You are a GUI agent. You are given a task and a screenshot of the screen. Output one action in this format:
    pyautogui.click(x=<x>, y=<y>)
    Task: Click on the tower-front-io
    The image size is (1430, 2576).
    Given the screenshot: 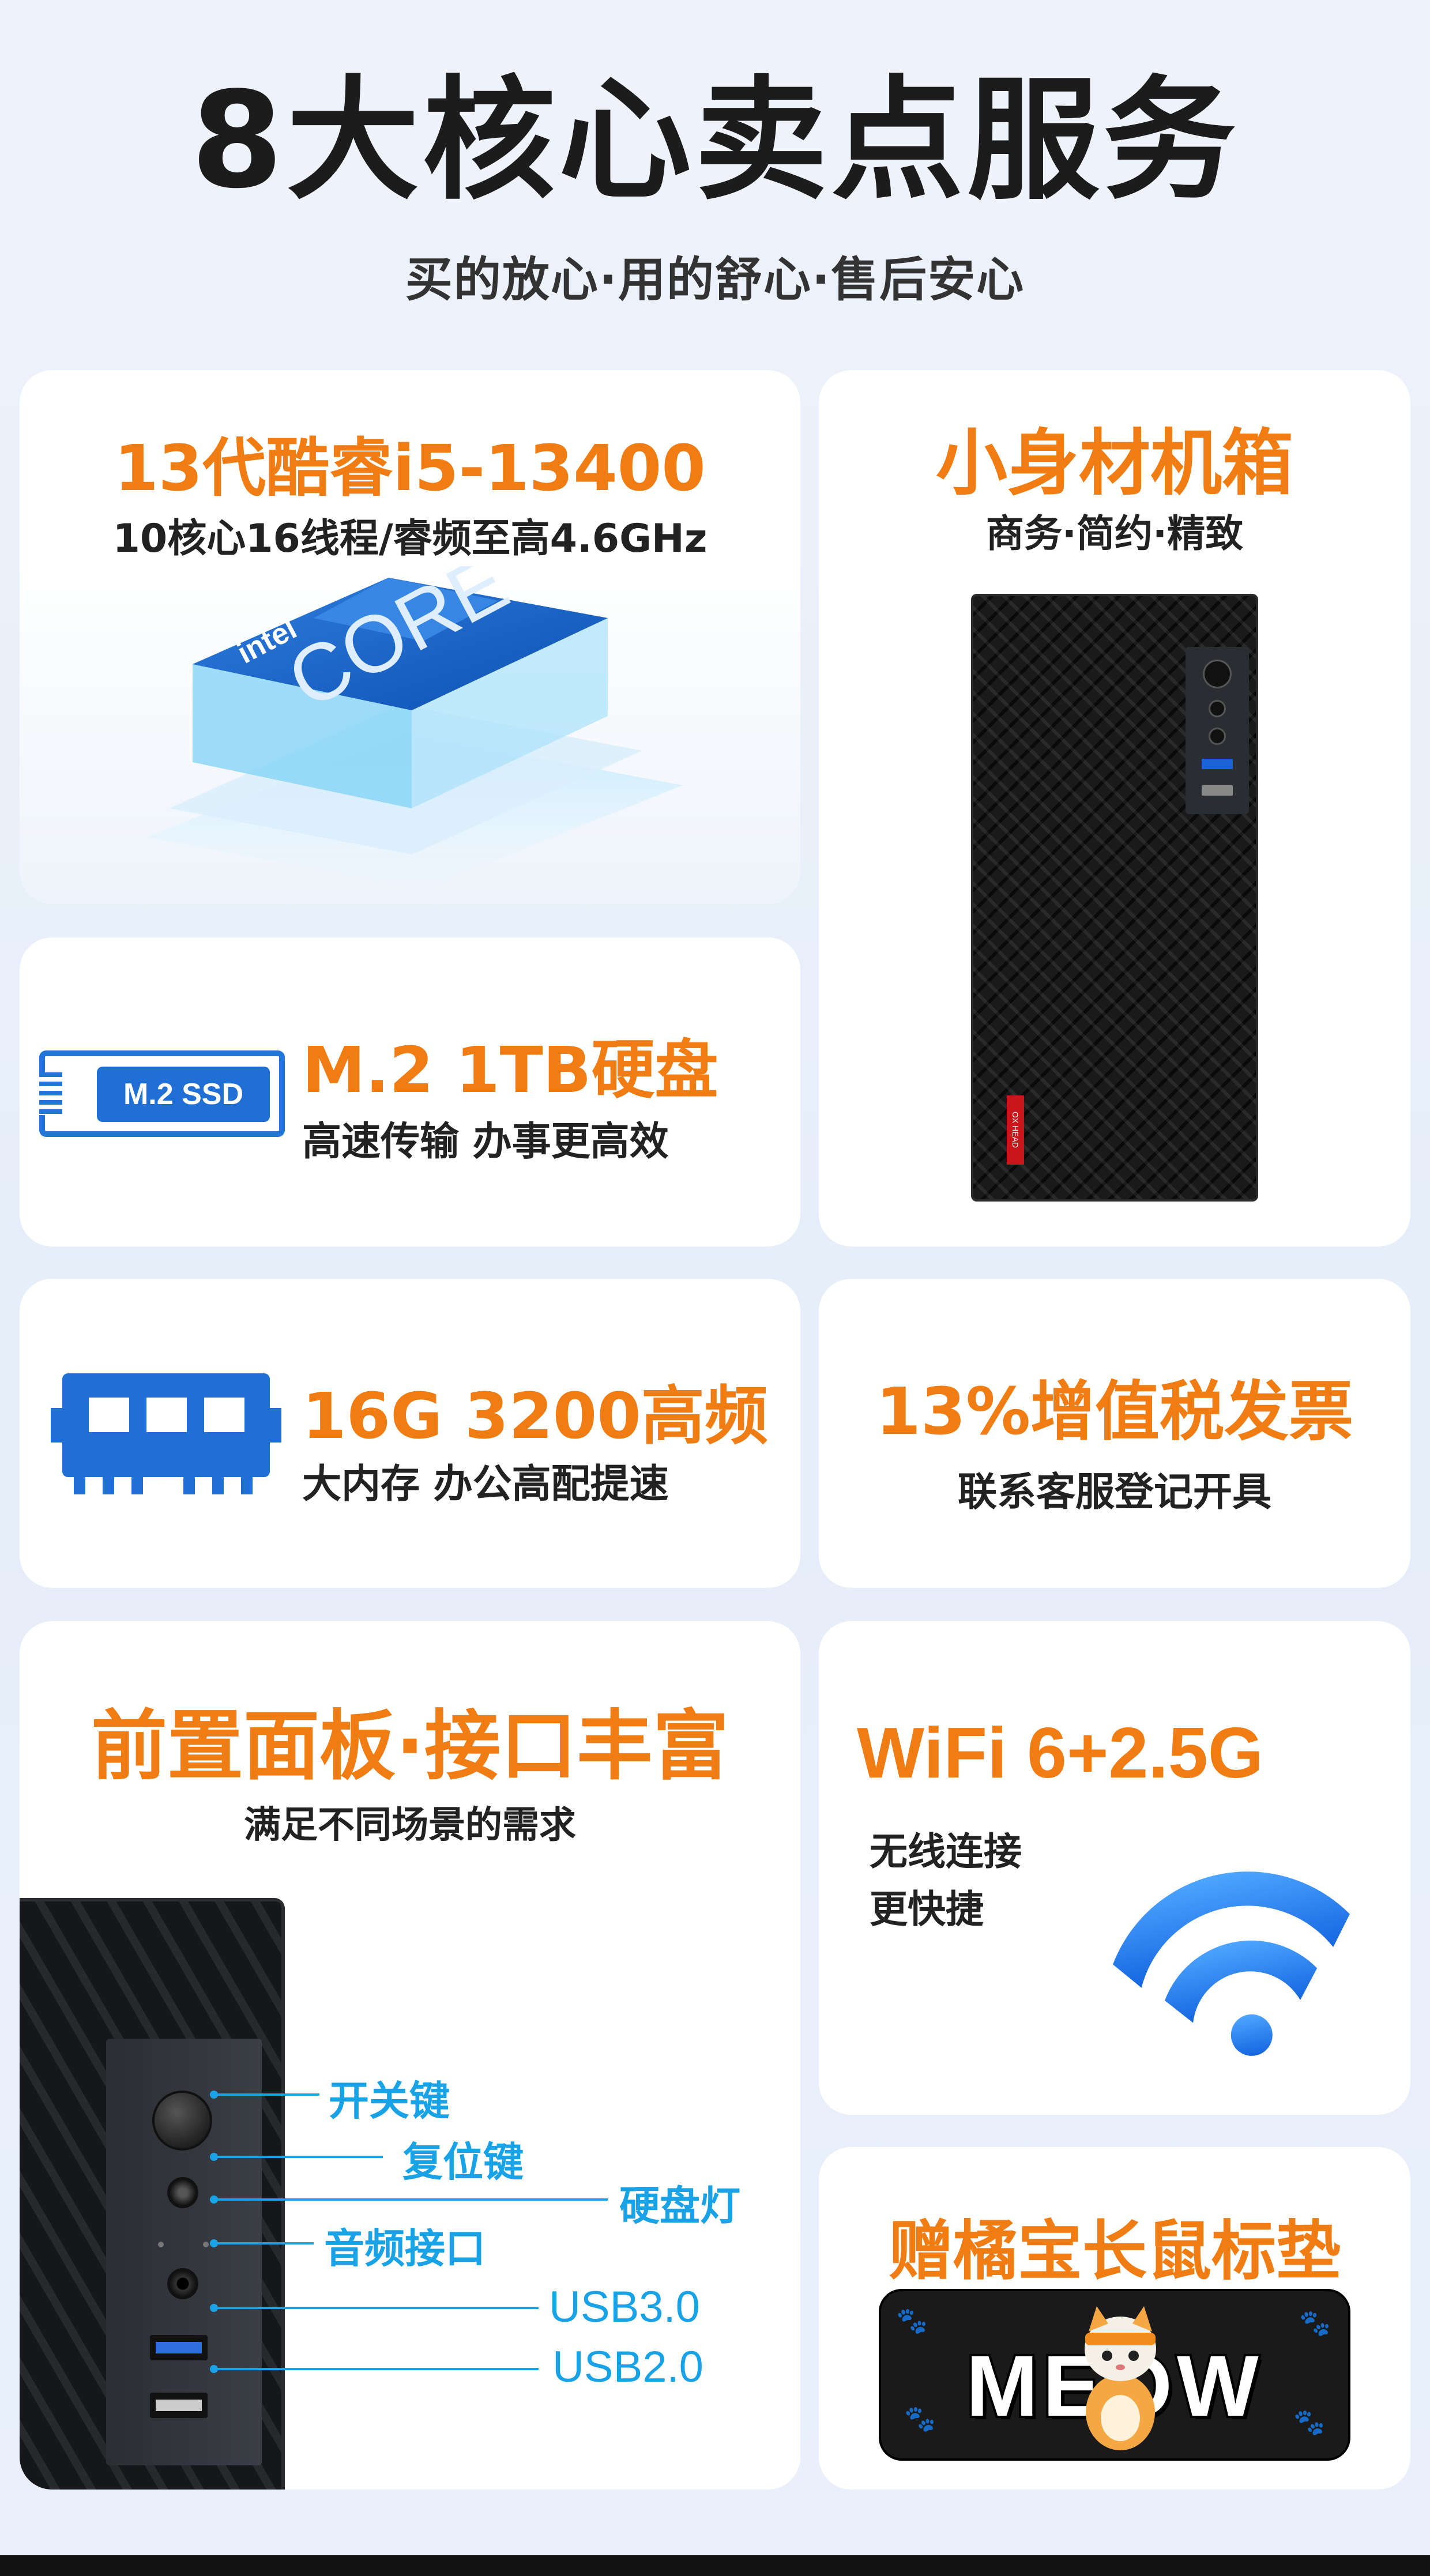 What is the action you would take?
    pyautogui.click(x=1217, y=730)
    